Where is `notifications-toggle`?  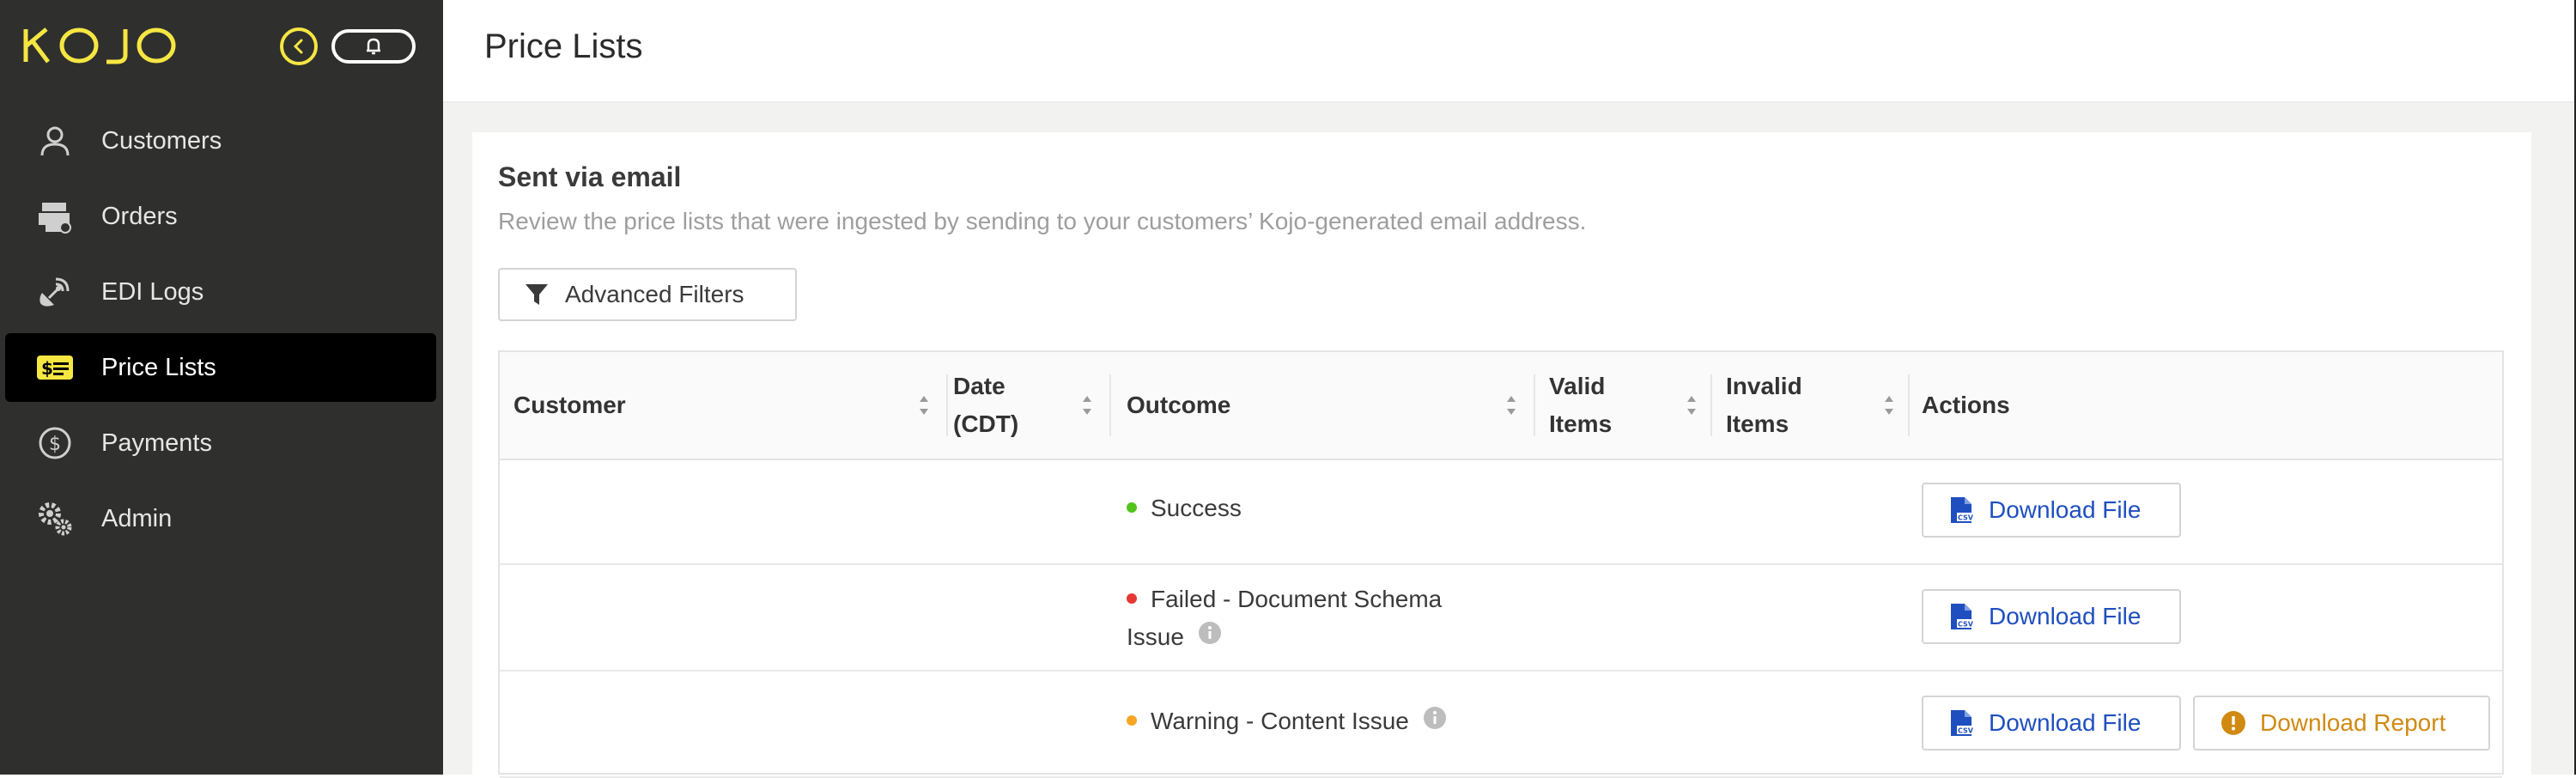
notifications-toggle is located at coordinates (374, 46).